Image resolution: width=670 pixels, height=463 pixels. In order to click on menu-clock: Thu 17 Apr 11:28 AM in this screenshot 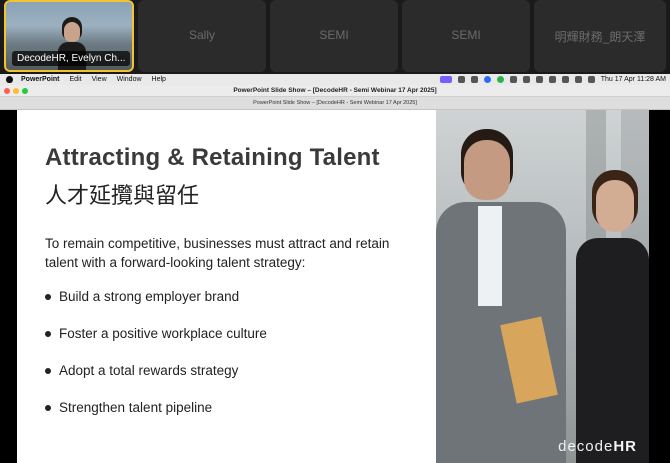, I will do `click(633, 79)`.